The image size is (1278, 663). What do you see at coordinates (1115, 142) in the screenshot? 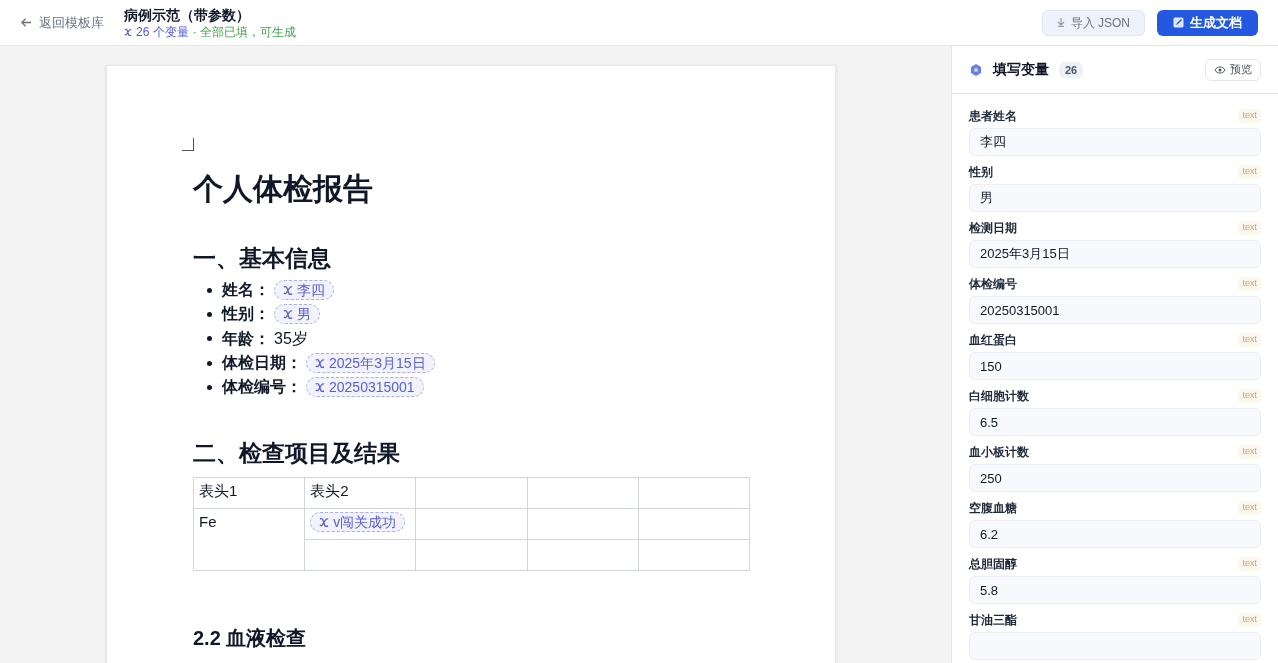
I see `input-field: 李四` at bounding box center [1115, 142].